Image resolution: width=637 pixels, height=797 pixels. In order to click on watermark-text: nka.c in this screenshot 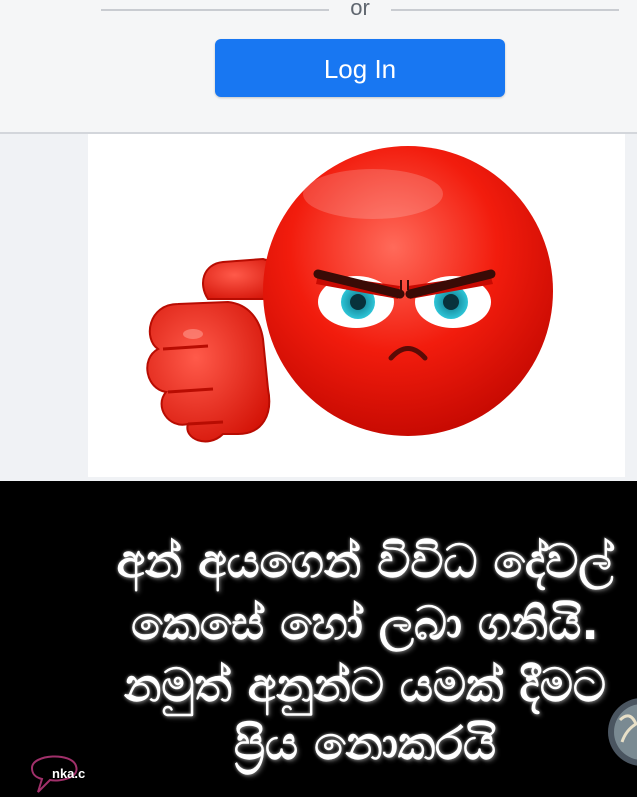, I will do `click(69, 773)`.